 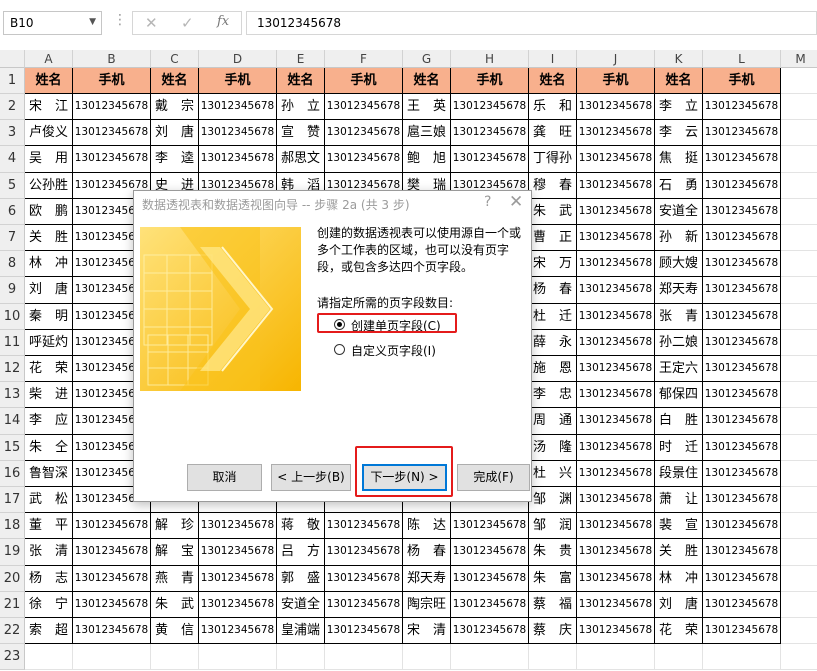 I want to click on name-cell: 关 胜, so click(x=679, y=552).